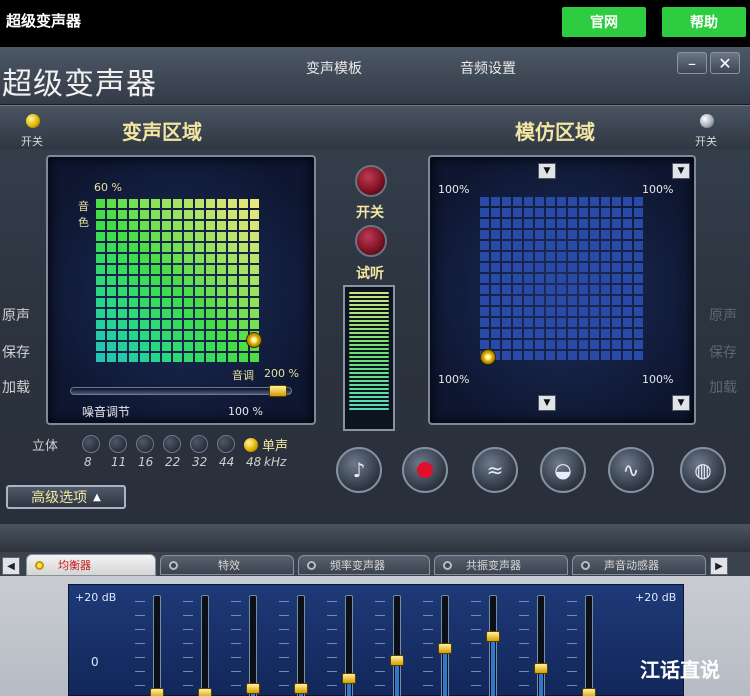  I want to click on minimize-button: –, so click(692, 63).